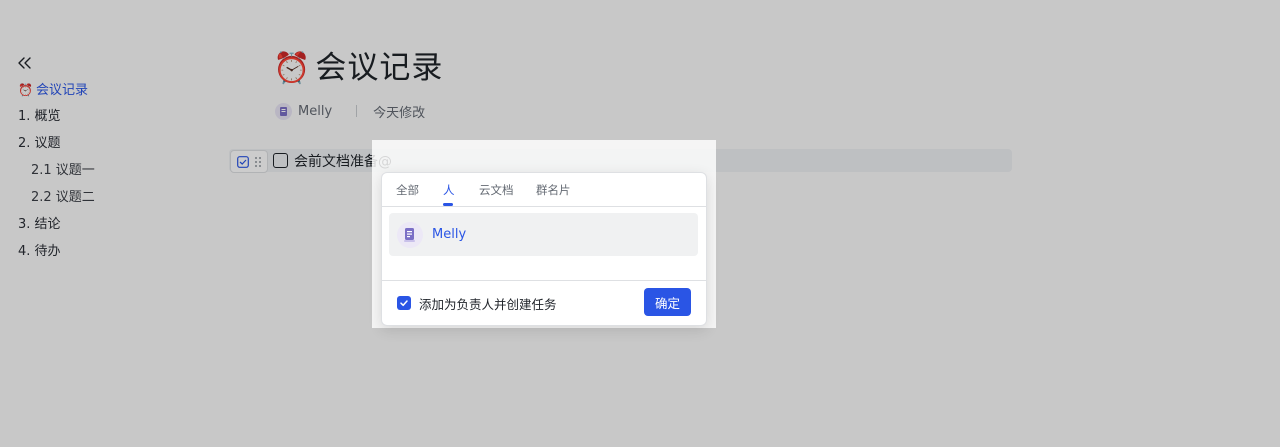 The width and height of the screenshot is (1280, 447). What do you see at coordinates (543, 234) in the screenshot?
I see `mention-result-item: Melly` at bounding box center [543, 234].